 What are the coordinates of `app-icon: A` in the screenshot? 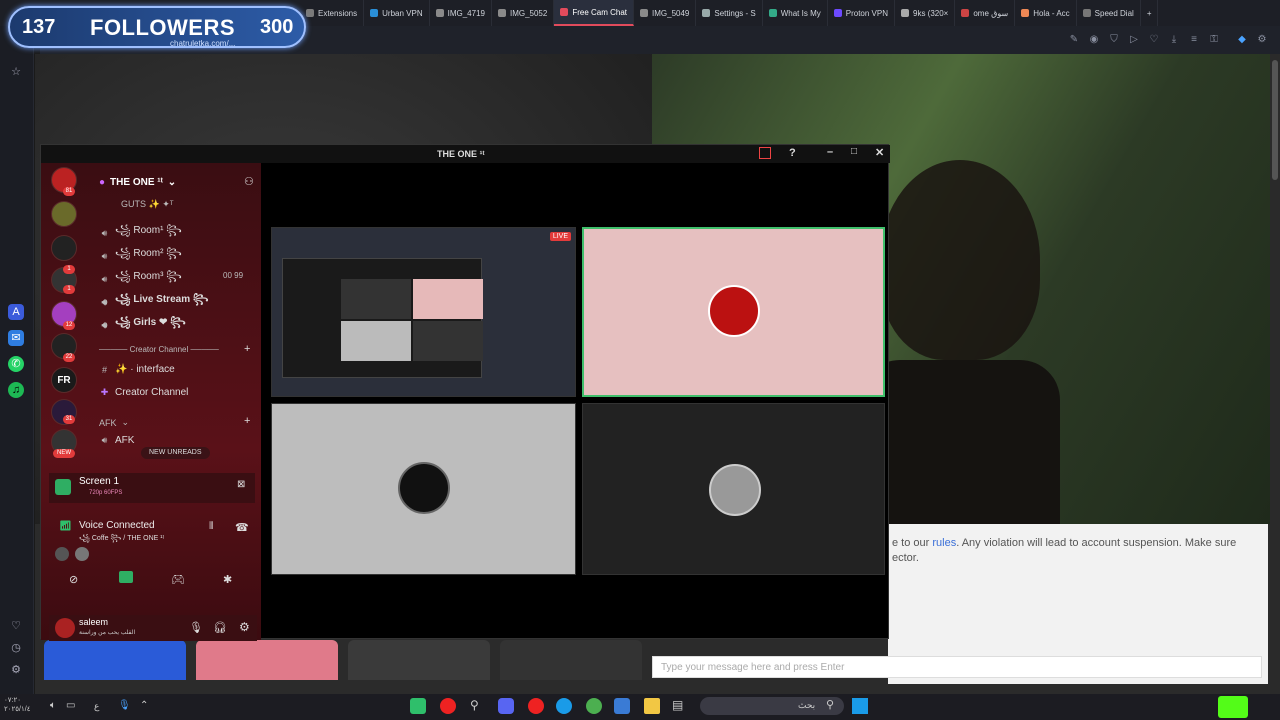 It's located at (16, 312).